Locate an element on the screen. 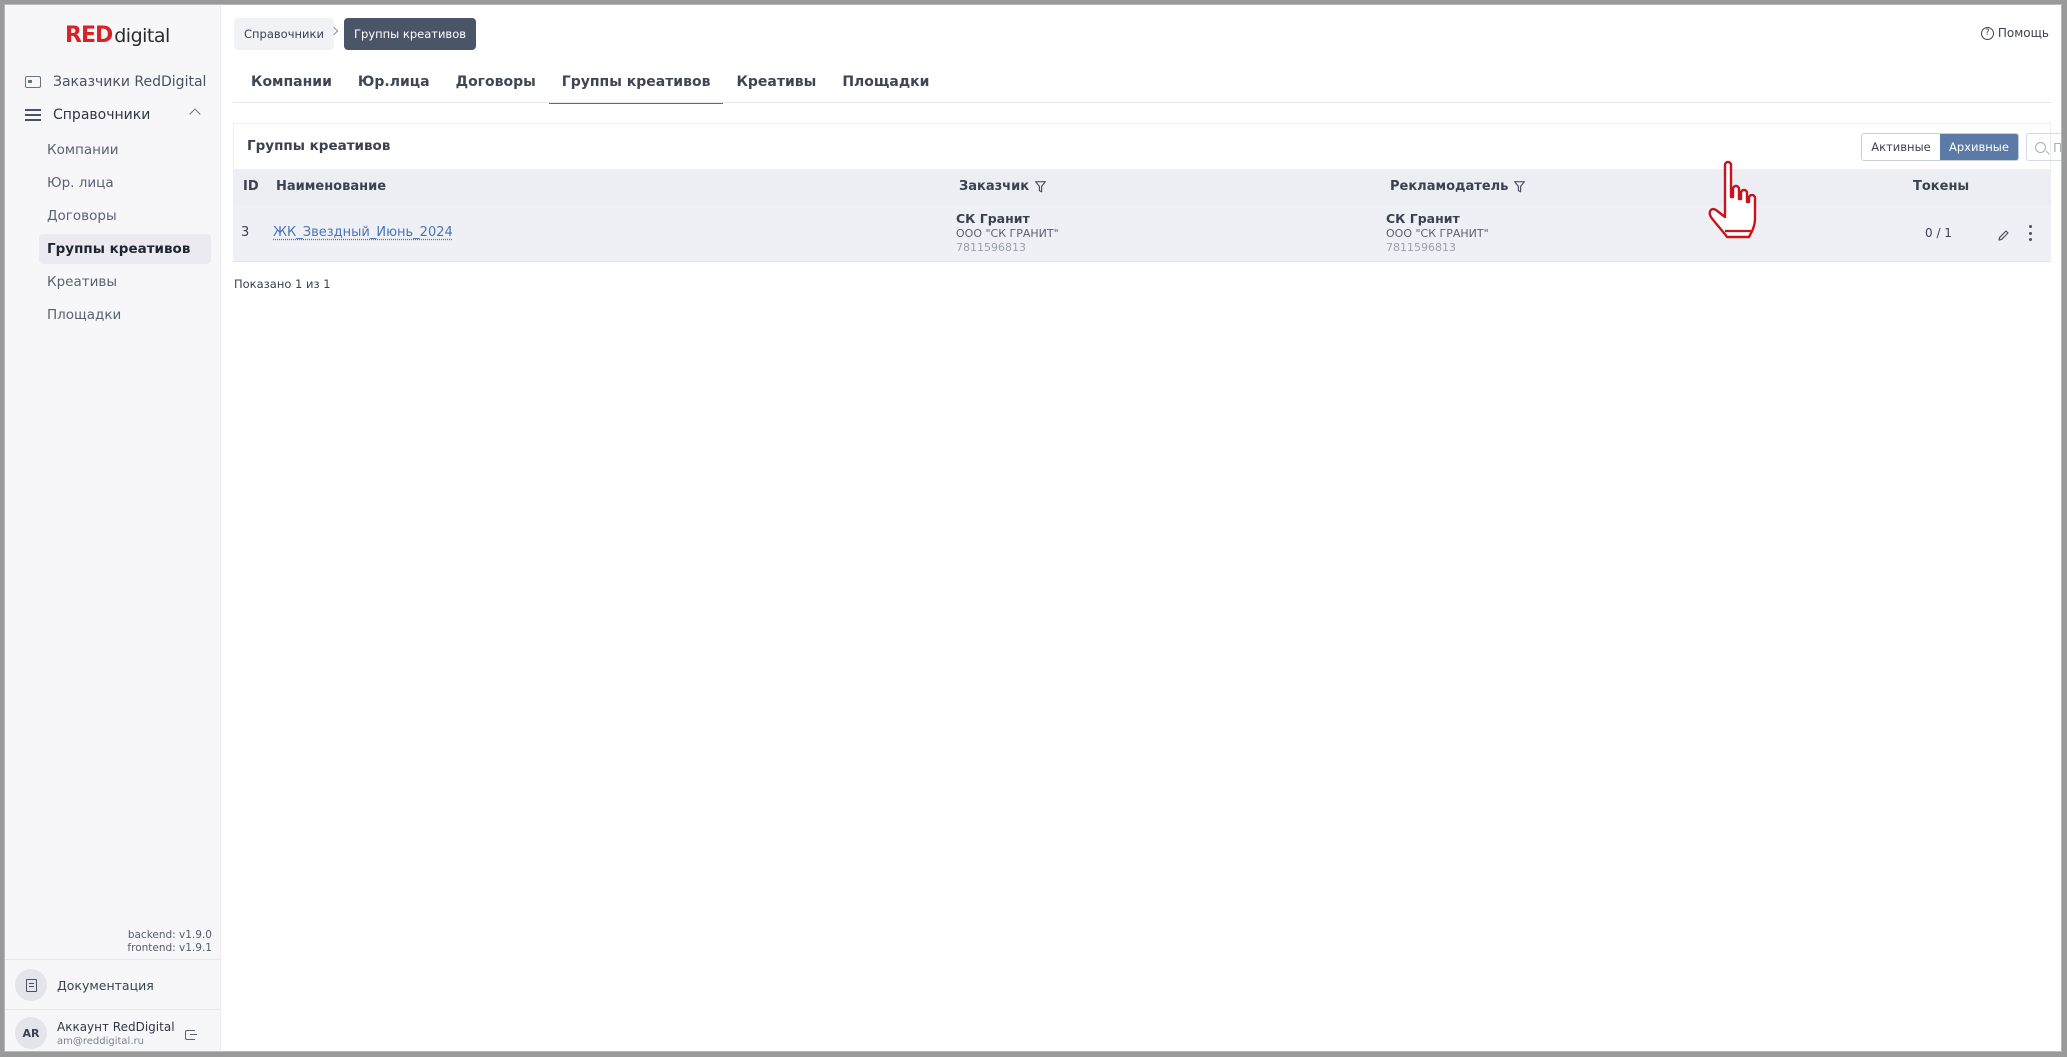 The height and width of the screenshot is (1057, 2067). sidebar-item-label: Юр. лица is located at coordinates (80, 183).